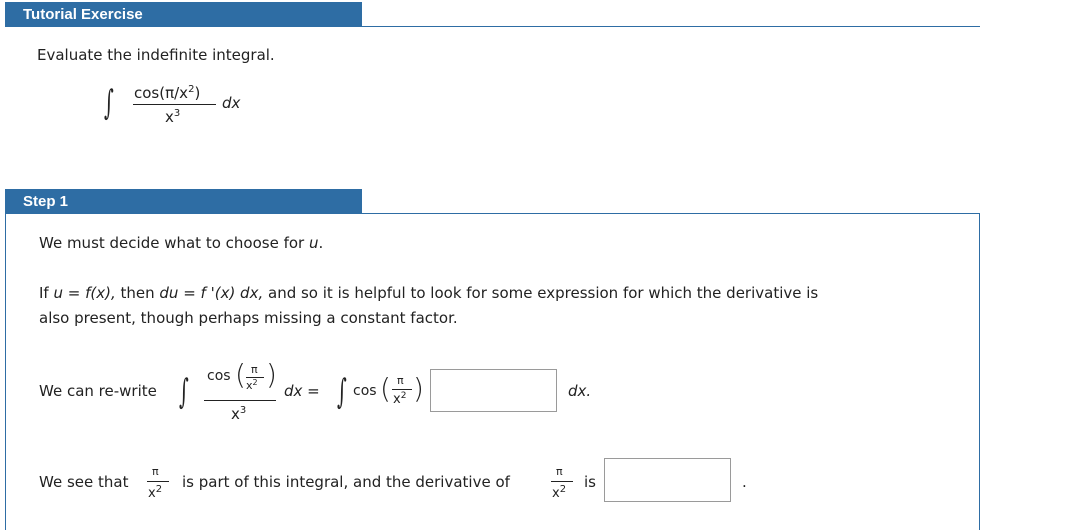 The height and width of the screenshot is (530, 1073). Describe the element at coordinates (254, 369) in the screenshot. I see `rewrite-pi-left: π` at that location.